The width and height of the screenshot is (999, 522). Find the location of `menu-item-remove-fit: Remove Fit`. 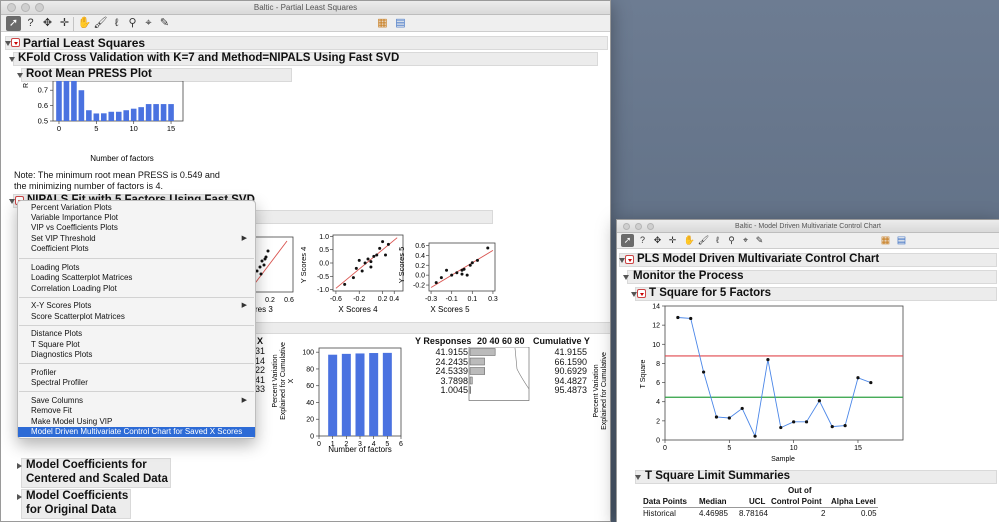

menu-item-remove-fit: Remove Fit is located at coordinates (136, 411).